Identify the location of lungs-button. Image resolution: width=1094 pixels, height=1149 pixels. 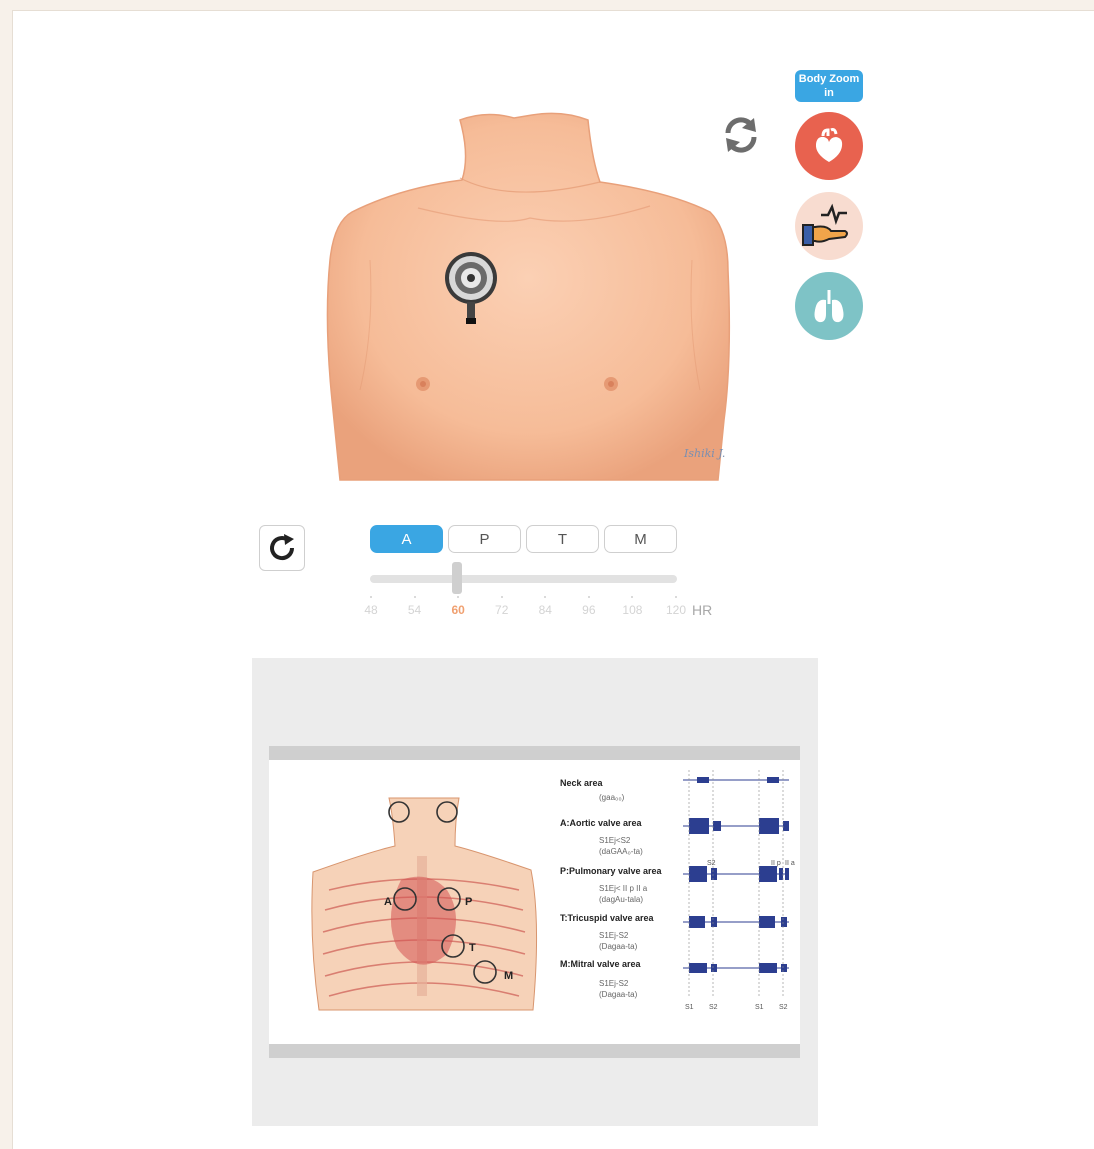
(829, 306).